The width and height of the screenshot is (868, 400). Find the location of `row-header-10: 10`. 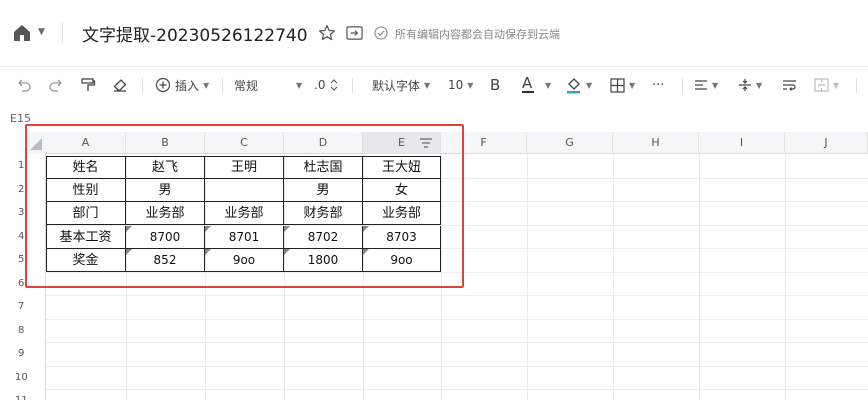

row-header-10: 10 is located at coordinates (23, 377).